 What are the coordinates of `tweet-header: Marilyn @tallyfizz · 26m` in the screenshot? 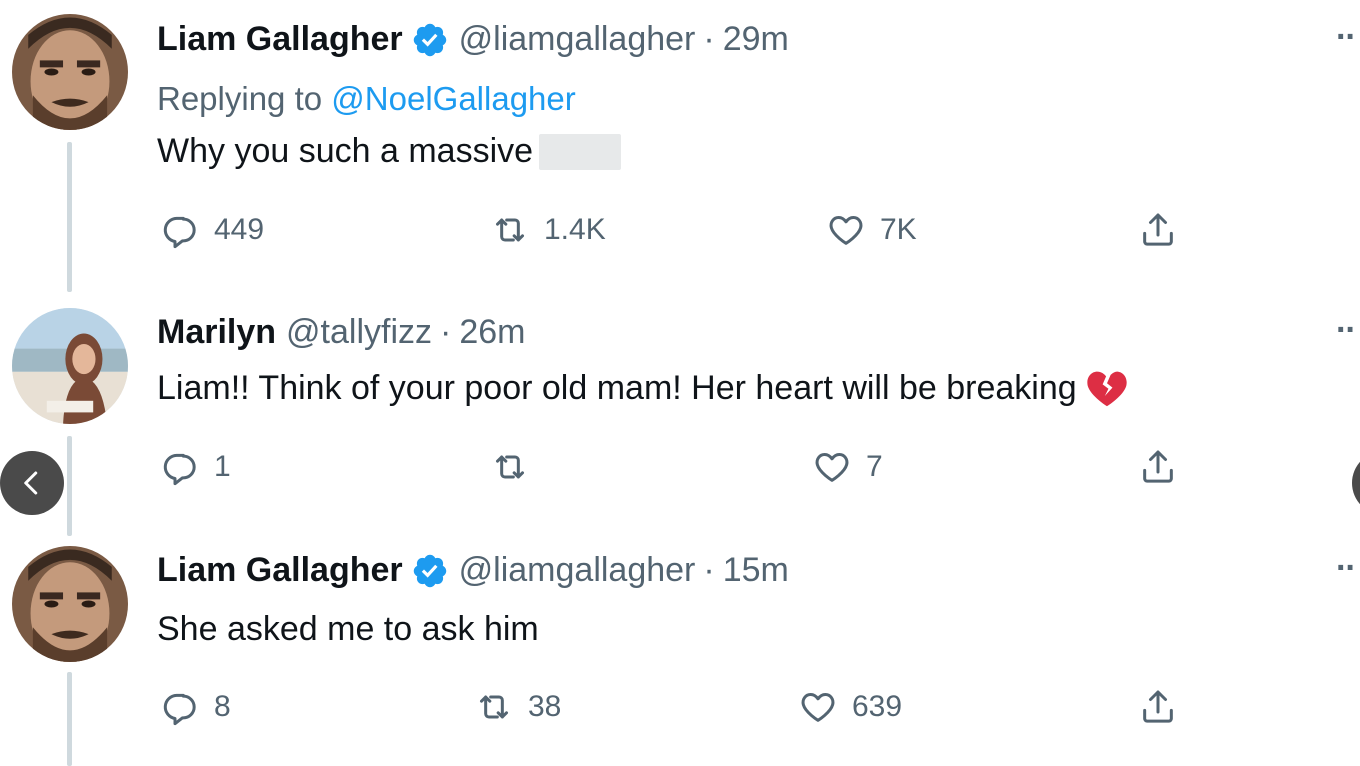 It's located at (341, 332).